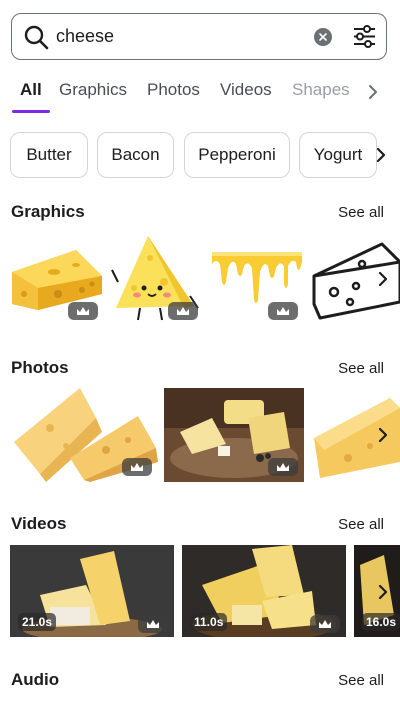 Image resolution: width=400 pixels, height=703 pixels. Describe the element at coordinates (209, 622) in the screenshot. I see `video-duration: 11.0s` at that location.